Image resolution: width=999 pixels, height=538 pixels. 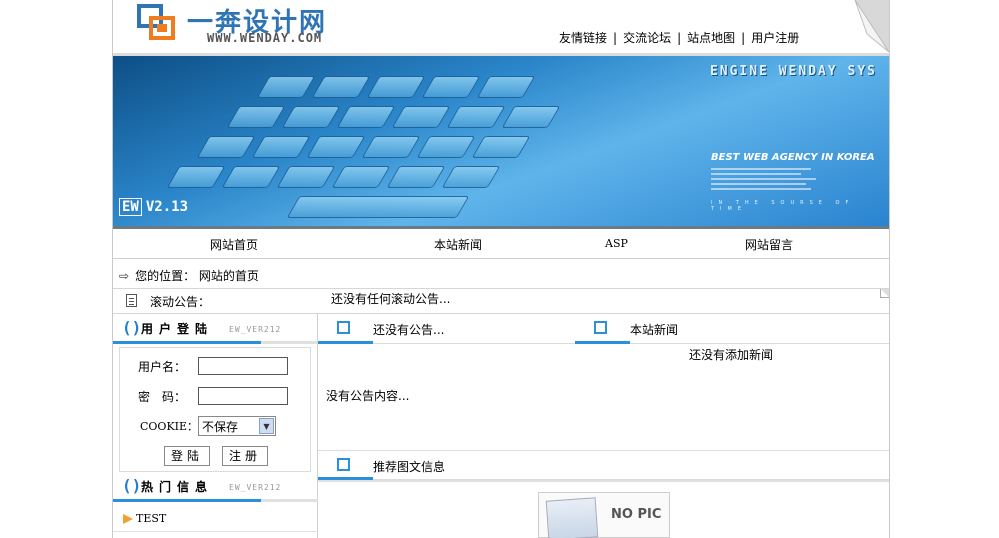 I want to click on cookie-select: 不保存 ▼, so click(x=237, y=426).